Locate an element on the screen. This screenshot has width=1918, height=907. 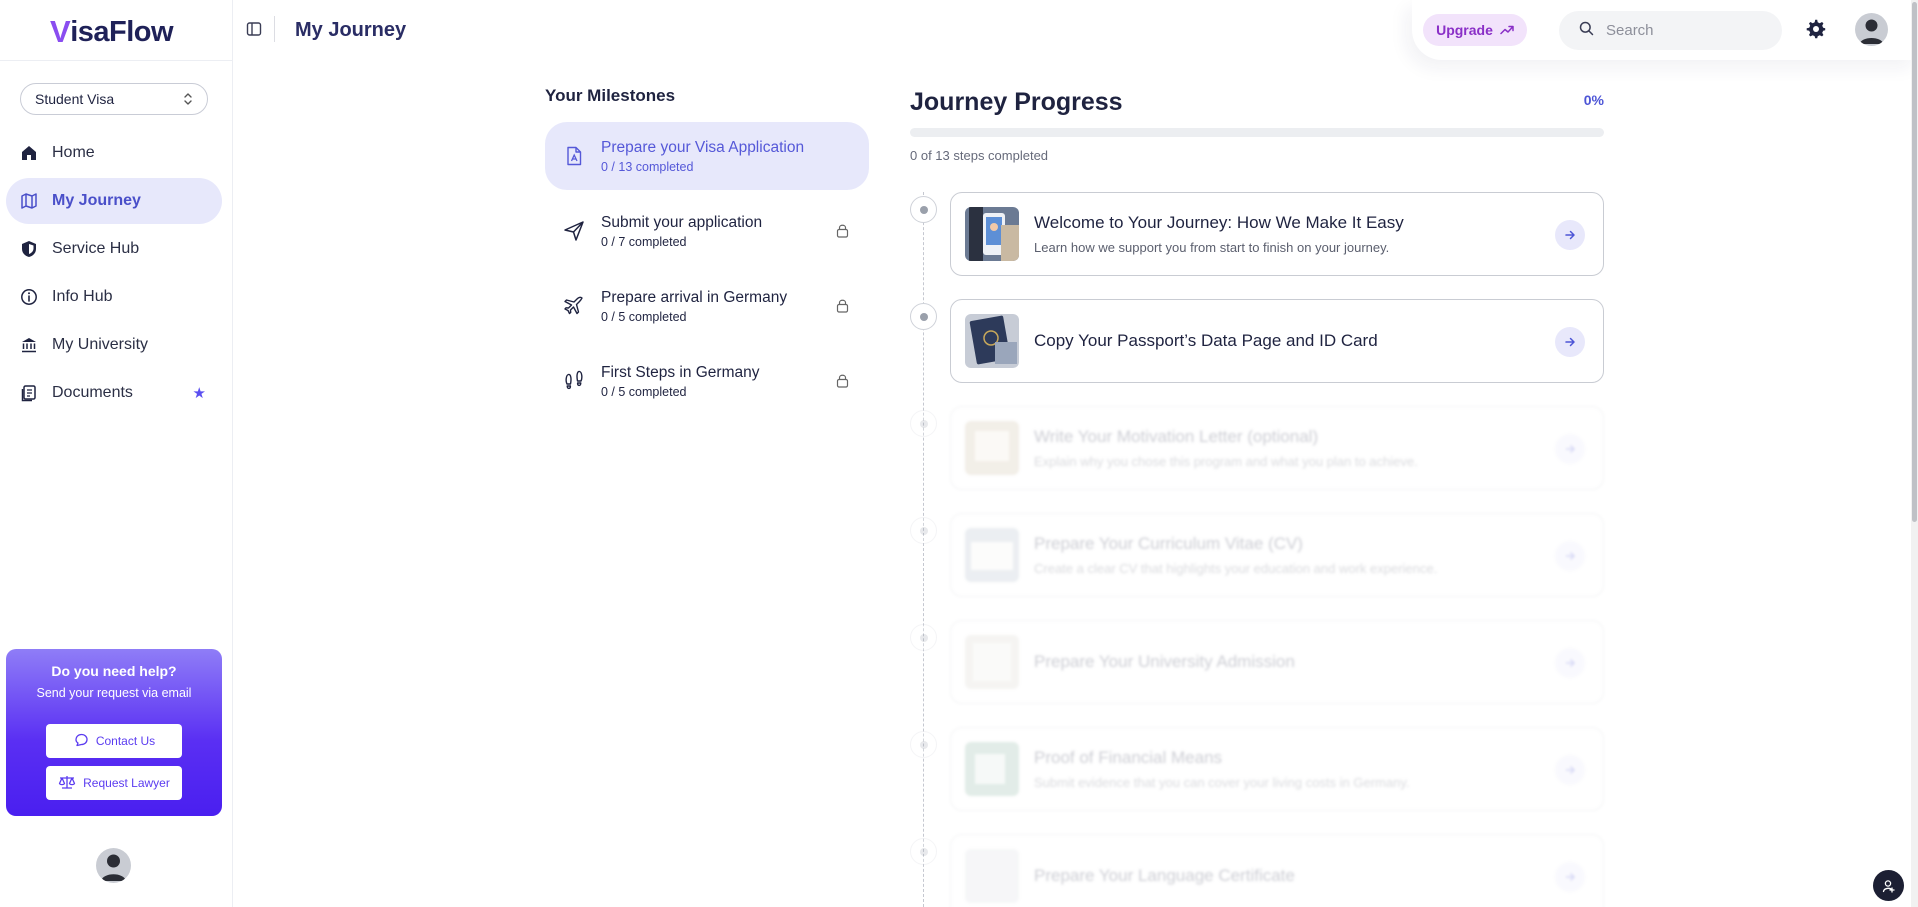
map-icon is located at coordinates (29, 201).